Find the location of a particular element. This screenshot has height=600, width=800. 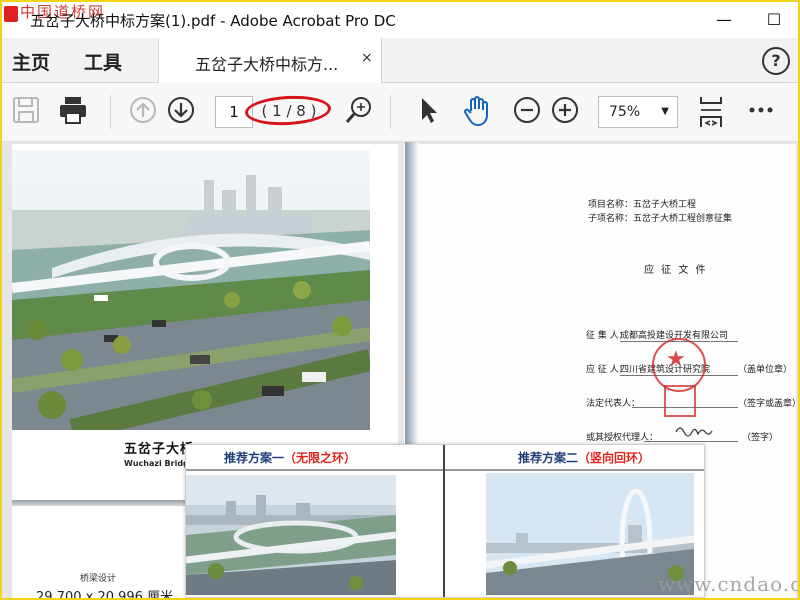

schemes-divider is located at coordinates (444, 521).